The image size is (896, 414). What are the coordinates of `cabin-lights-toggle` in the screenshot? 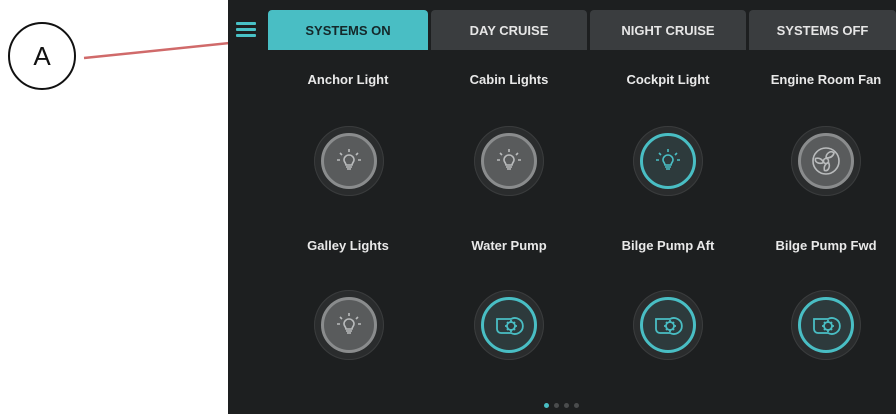 It's located at (509, 161).